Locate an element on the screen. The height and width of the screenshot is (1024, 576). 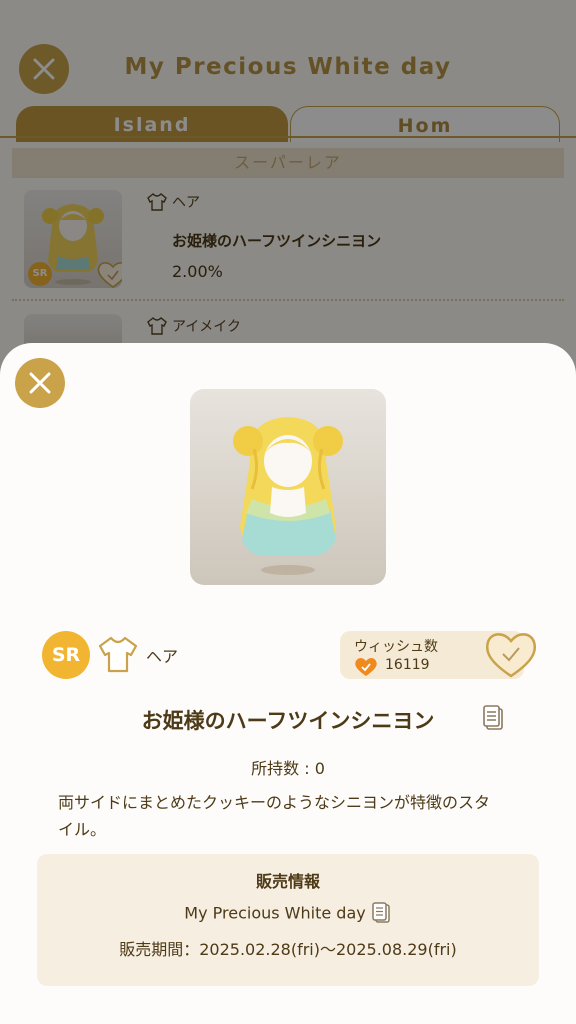
wishlist-label: ウィッシュ数 is located at coordinates (396, 647).